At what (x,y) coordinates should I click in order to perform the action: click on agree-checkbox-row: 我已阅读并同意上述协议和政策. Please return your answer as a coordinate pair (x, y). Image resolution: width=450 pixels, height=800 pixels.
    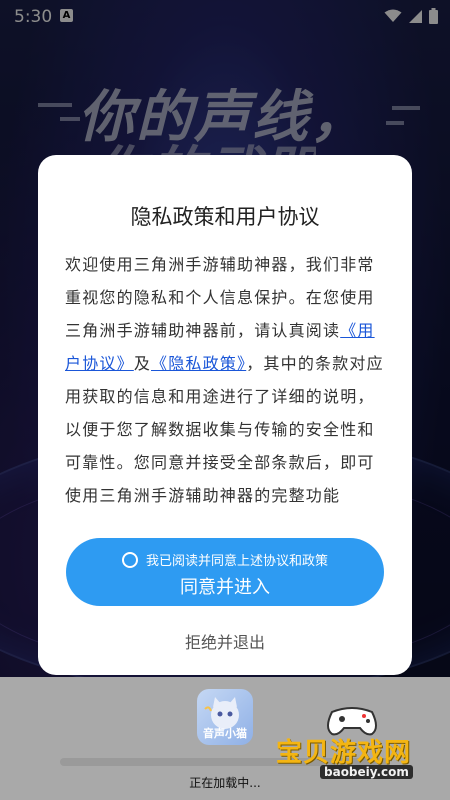
    Looking at the image, I should click on (225, 559).